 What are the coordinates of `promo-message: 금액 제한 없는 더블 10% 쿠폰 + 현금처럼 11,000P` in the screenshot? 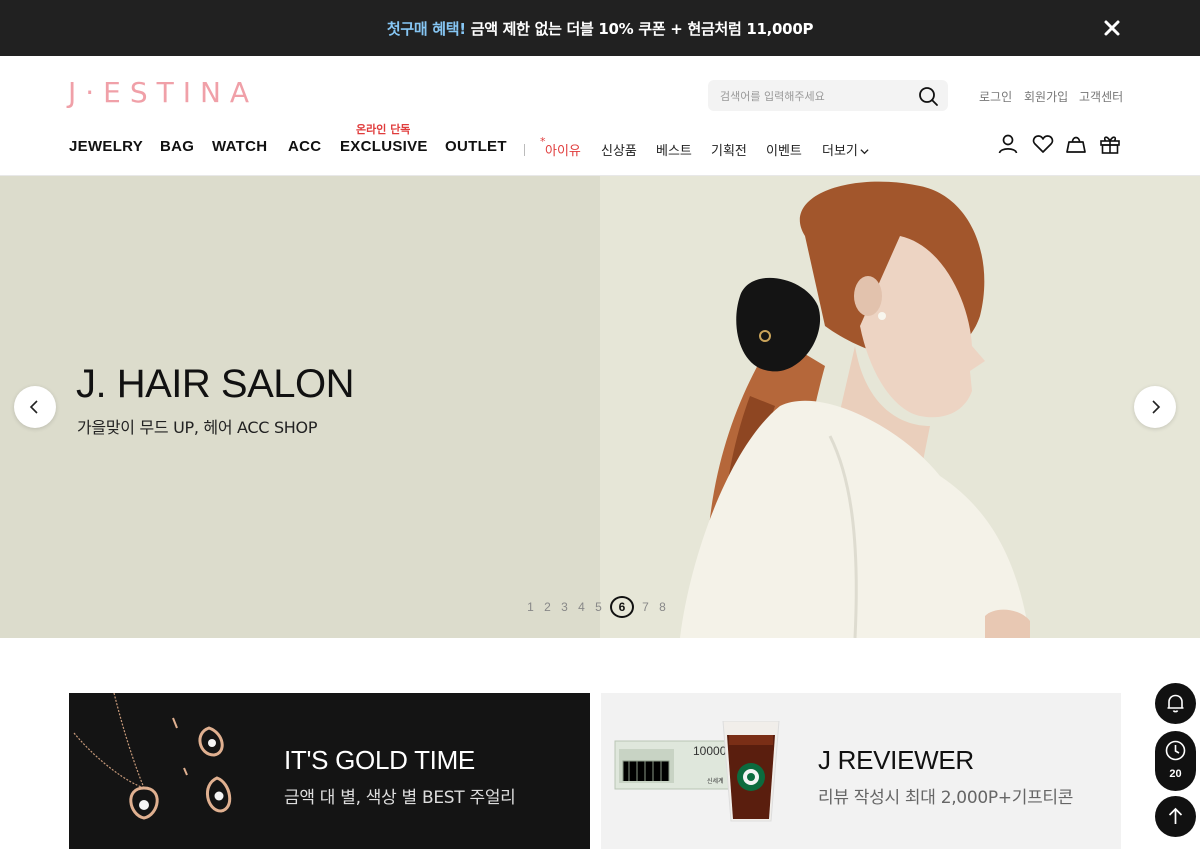 It's located at (639, 29).